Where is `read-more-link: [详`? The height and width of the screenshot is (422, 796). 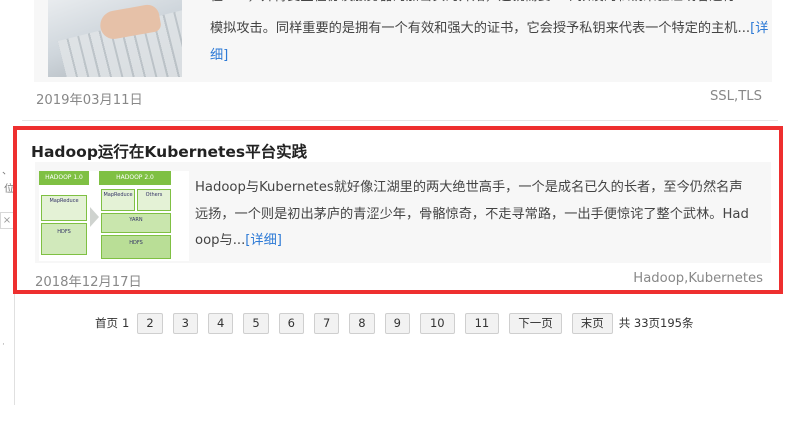 read-more-link: [详 is located at coordinates (759, 28).